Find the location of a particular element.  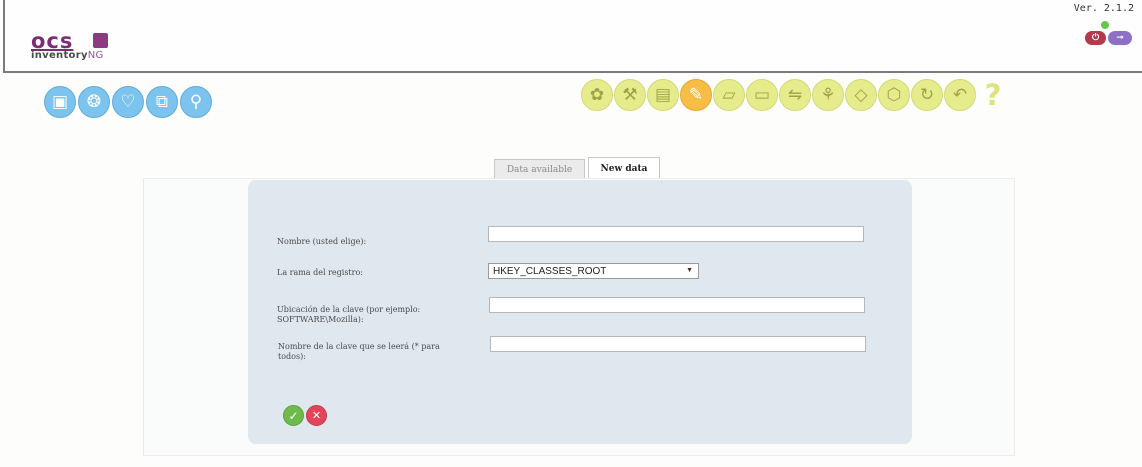

location-input is located at coordinates (677, 305).